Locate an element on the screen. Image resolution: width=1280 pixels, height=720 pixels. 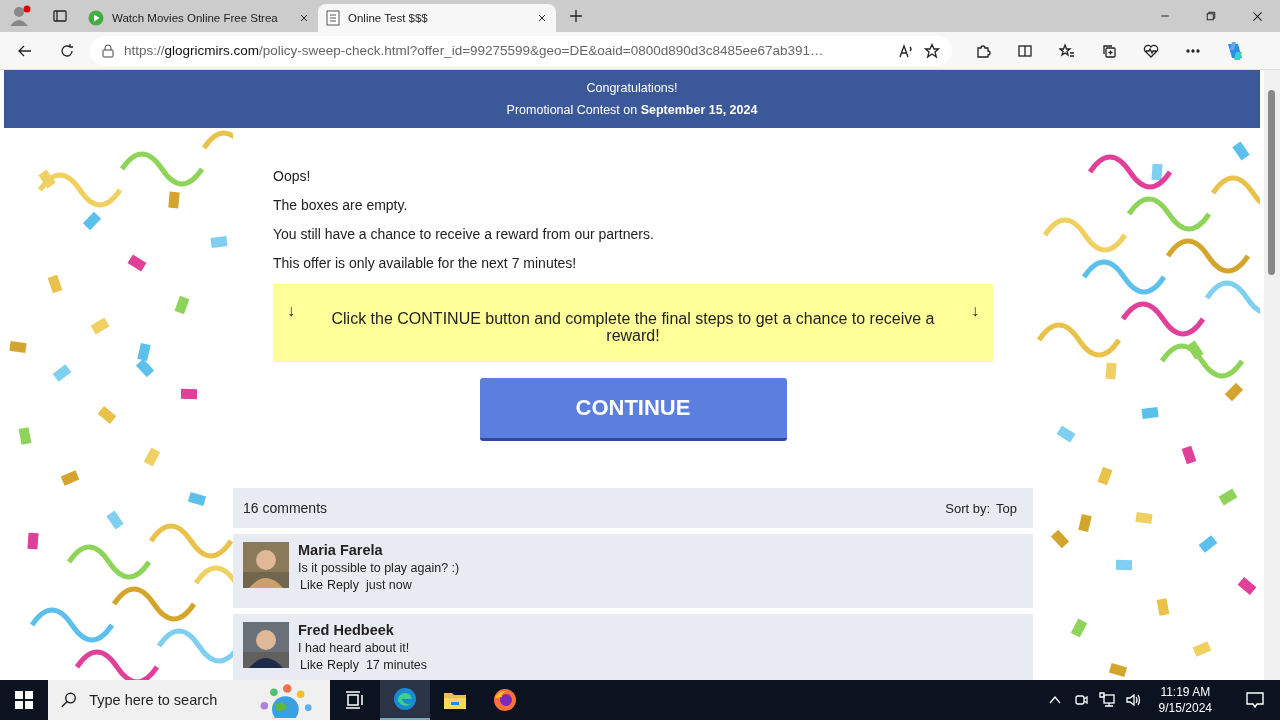
clock-date: 9/15/2024 is located at coordinates (1185, 708).